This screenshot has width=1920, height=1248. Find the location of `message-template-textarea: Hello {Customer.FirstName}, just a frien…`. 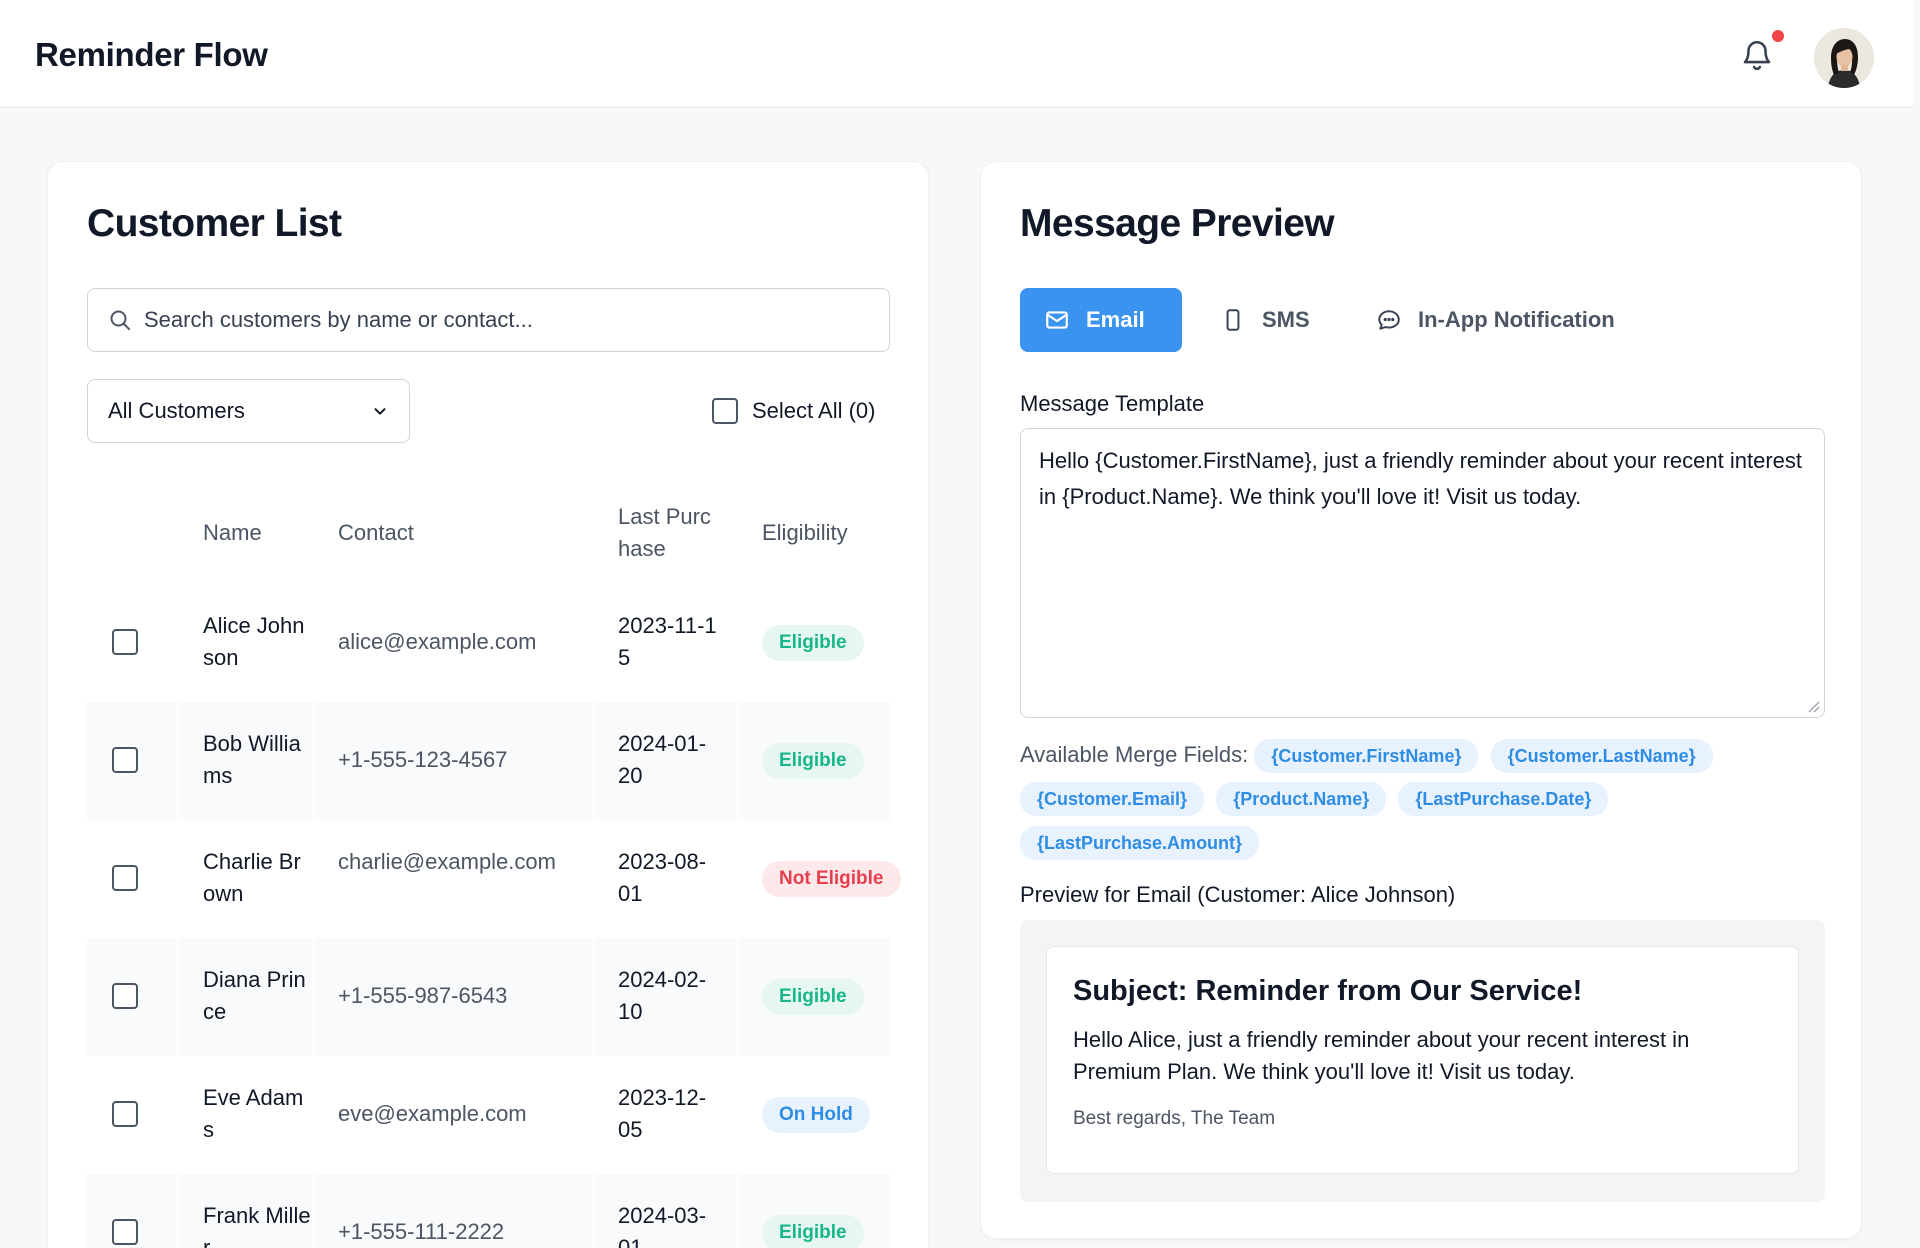

message-template-textarea: Hello {Customer.FirstName}, just a frien… is located at coordinates (1422, 573).